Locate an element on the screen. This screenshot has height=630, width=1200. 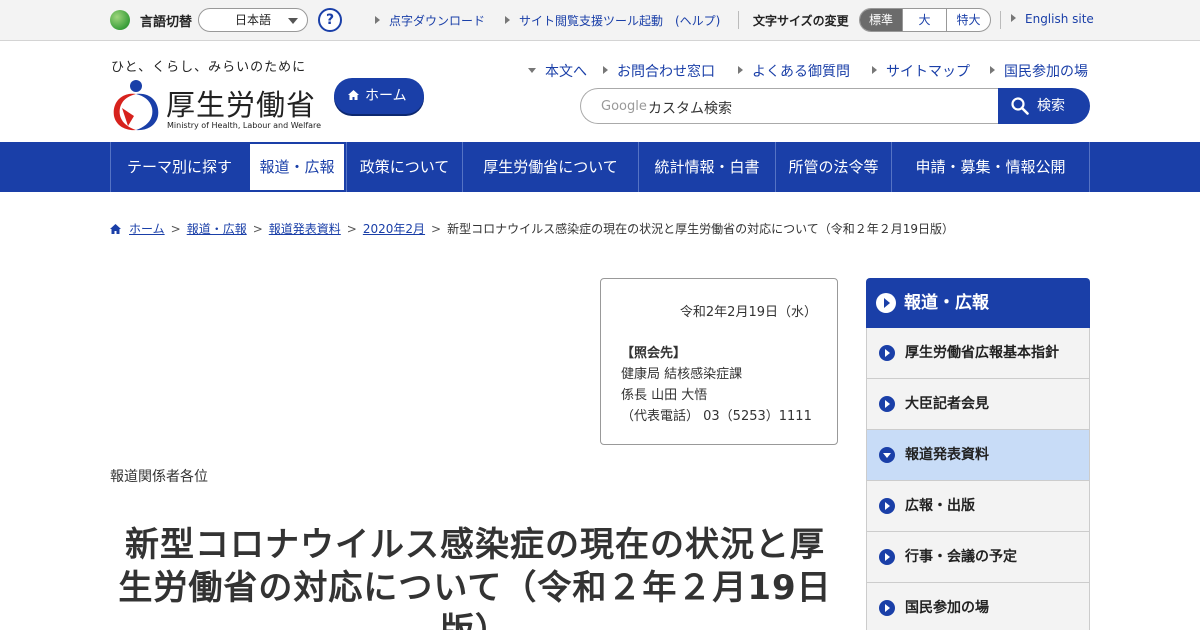
breadcrumb-month: 2020年2月 is located at coordinates (394, 229).